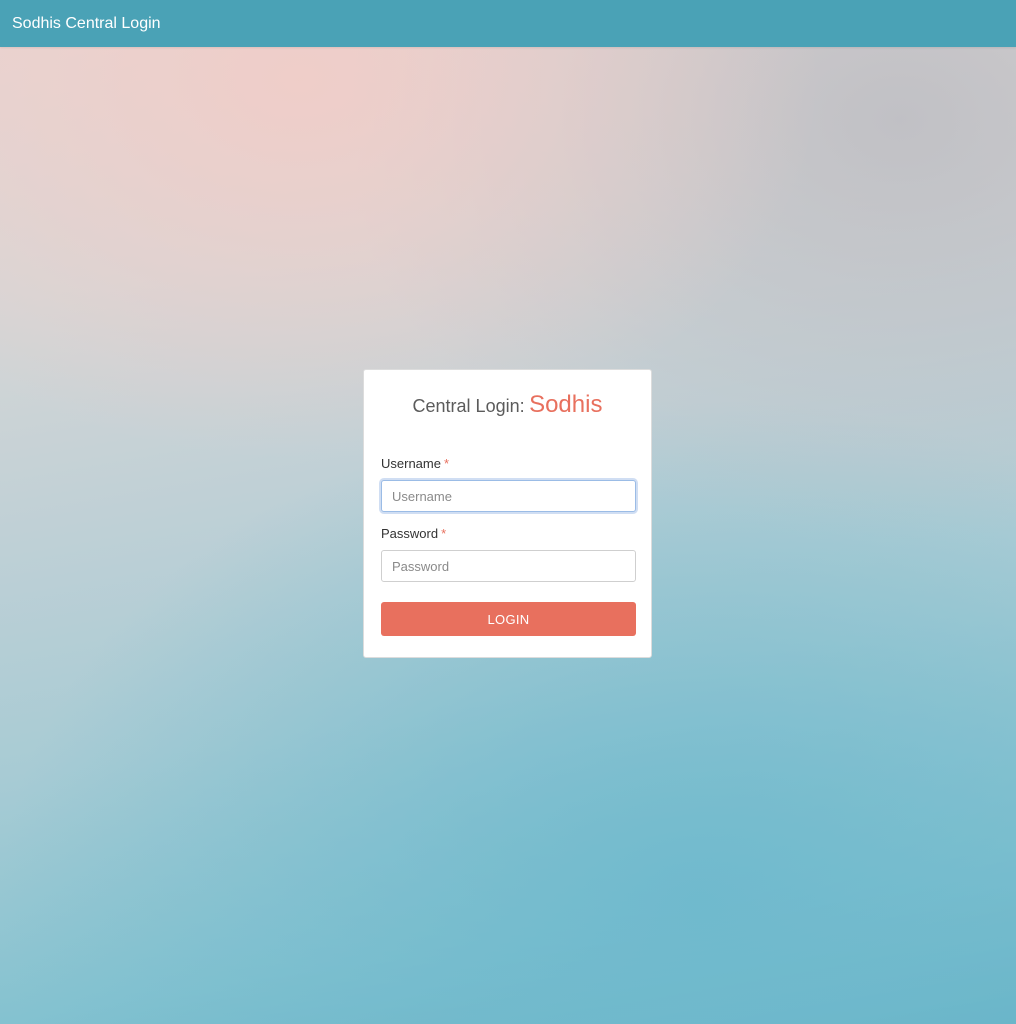 This screenshot has width=1016, height=1024. What do you see at coordinates (446, 463) in the screenshot?
I see `username-required-marker: *` at bounding box center [446, 463].